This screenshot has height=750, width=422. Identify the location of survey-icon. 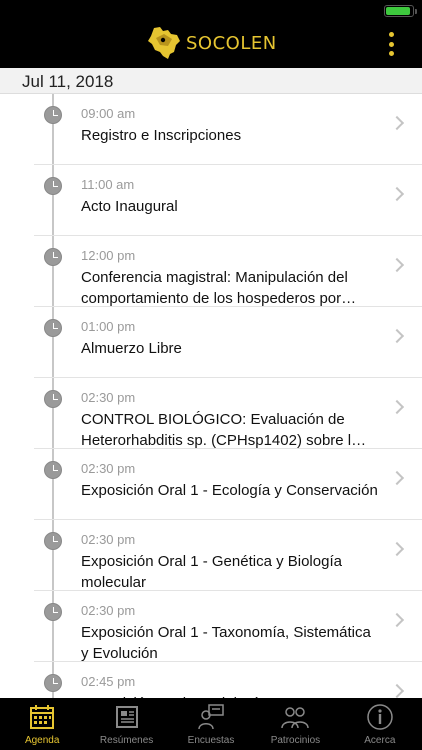
(211, 717).